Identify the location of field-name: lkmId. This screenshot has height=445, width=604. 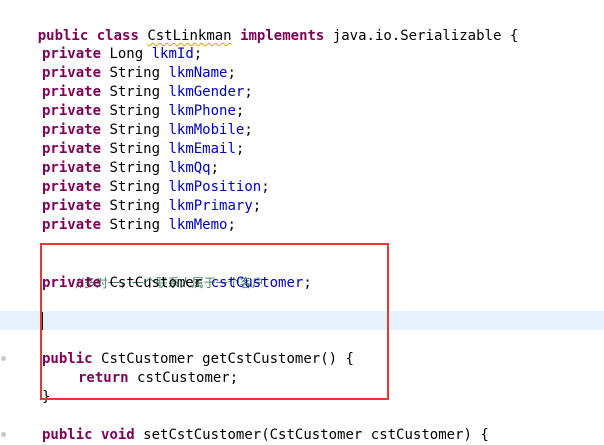
(172, 54).